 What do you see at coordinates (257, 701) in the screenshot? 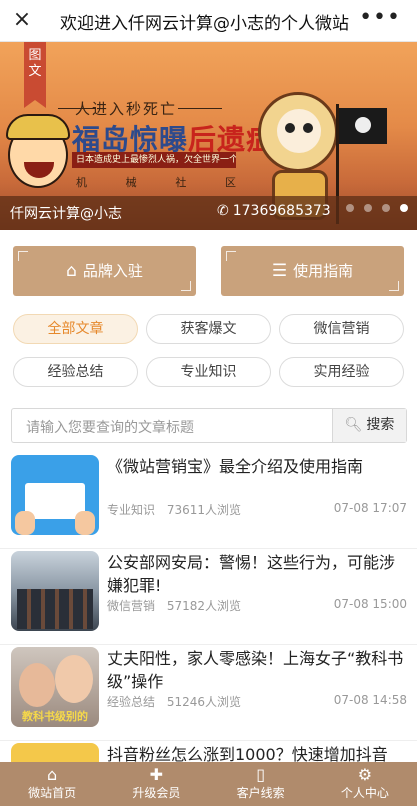
I see `article-meta: 经验总结 51246人浏览 07-08 14:58` at bounding box center [257, 701].